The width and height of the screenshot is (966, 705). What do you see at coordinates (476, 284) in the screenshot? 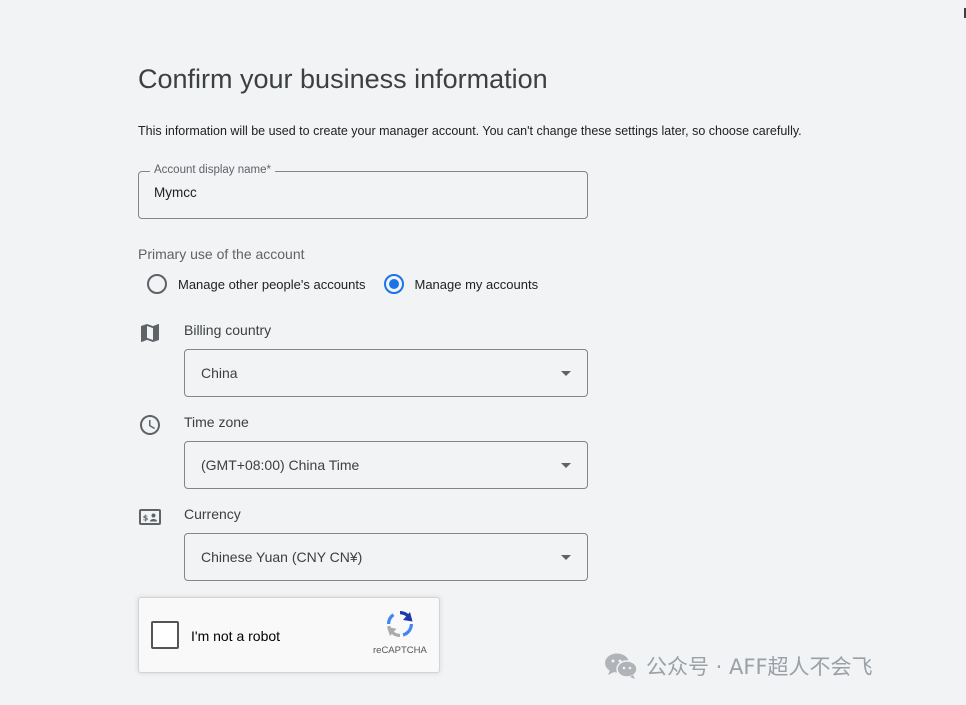
I see `radio-manage-mine-label: Manage my accounts` at bounding box center [476, 284].